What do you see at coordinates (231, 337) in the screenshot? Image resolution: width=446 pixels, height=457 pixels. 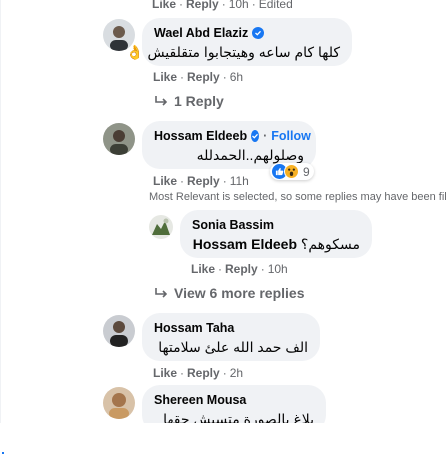 I see `comment-bubble: Hossam Taha الف حمد الله علئ سلامتها` at bounding box center [231, 337].